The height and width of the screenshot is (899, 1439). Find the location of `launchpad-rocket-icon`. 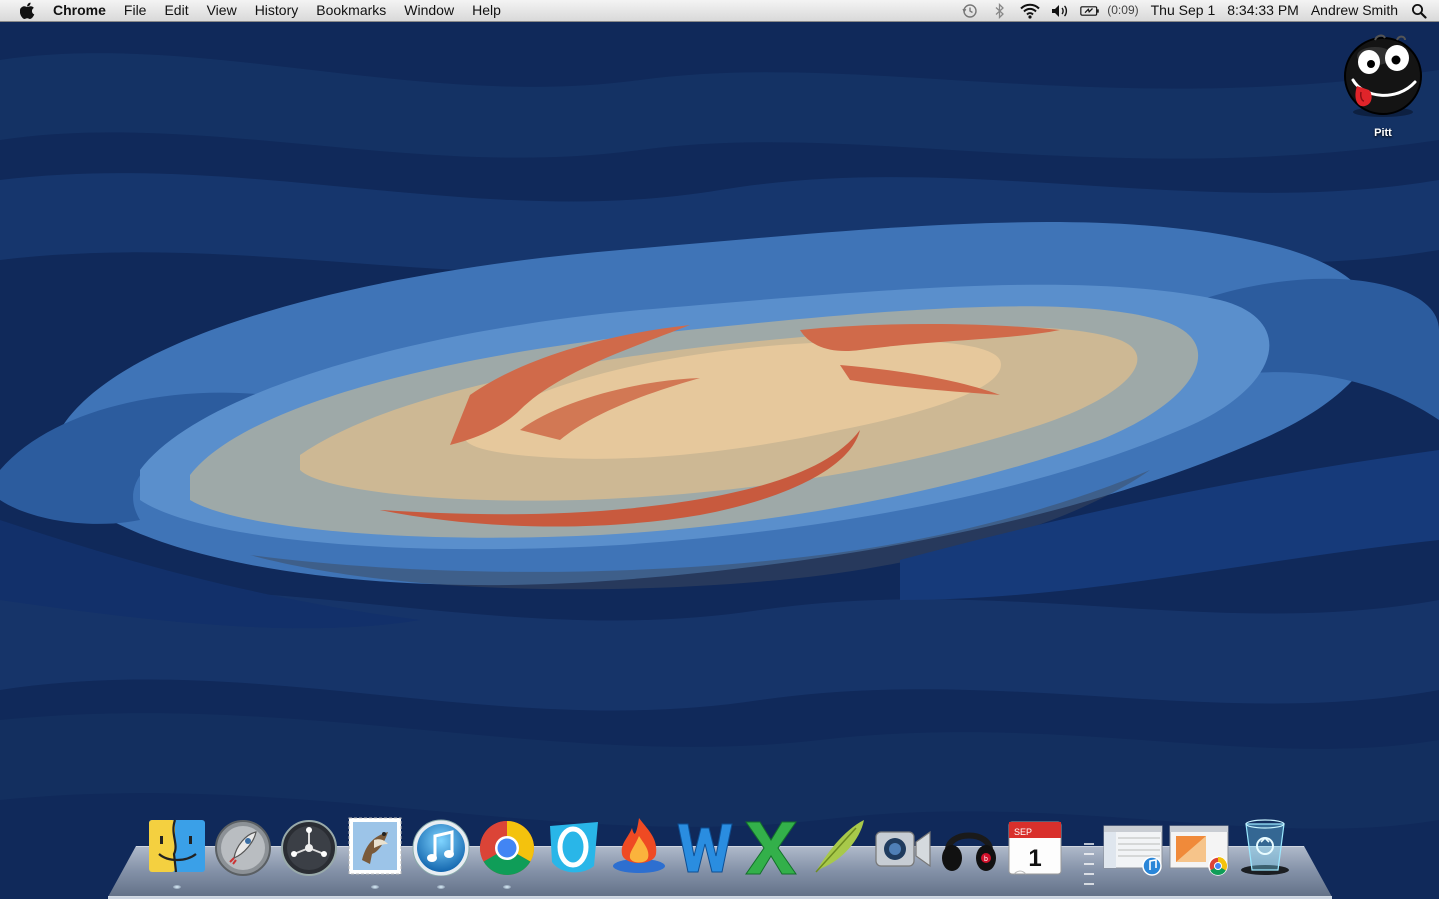

launchpad-rocket-icon is located at coordinates (243, 848).